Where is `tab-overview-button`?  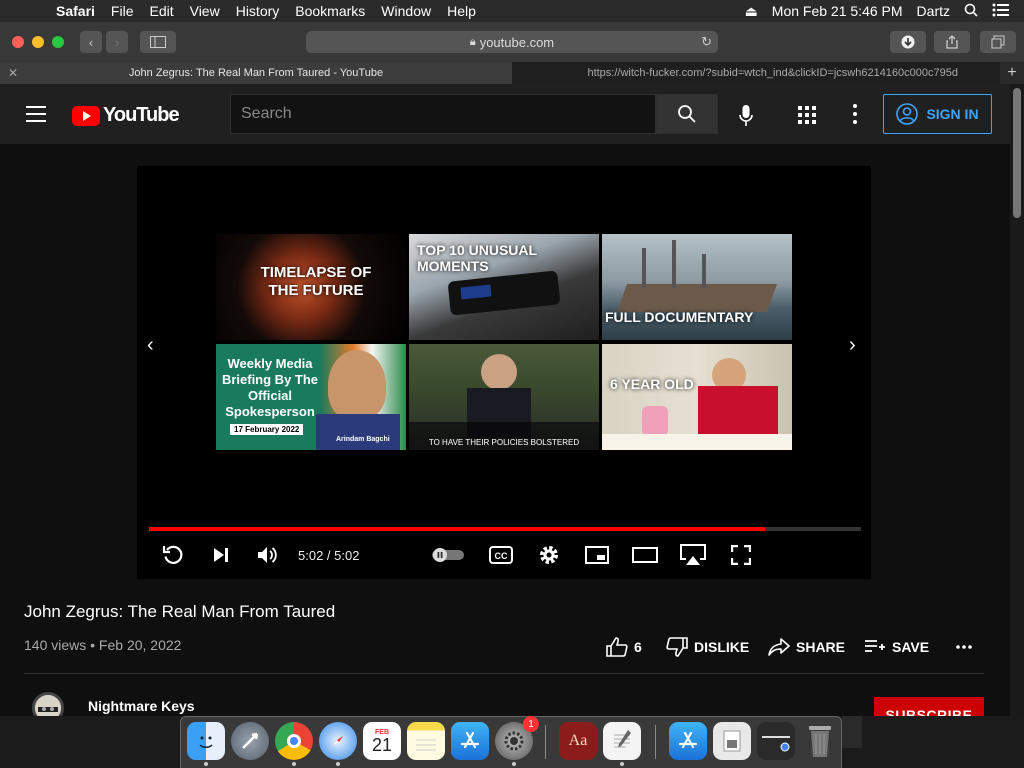 tab-overview-button is located at coordinates (998, 42).